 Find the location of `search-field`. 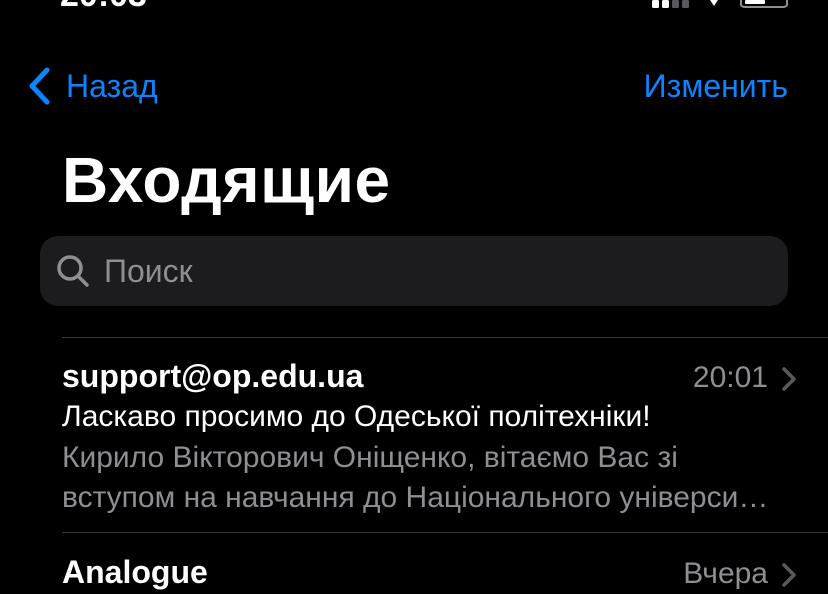

search-field is located at coordinates (414, 271).